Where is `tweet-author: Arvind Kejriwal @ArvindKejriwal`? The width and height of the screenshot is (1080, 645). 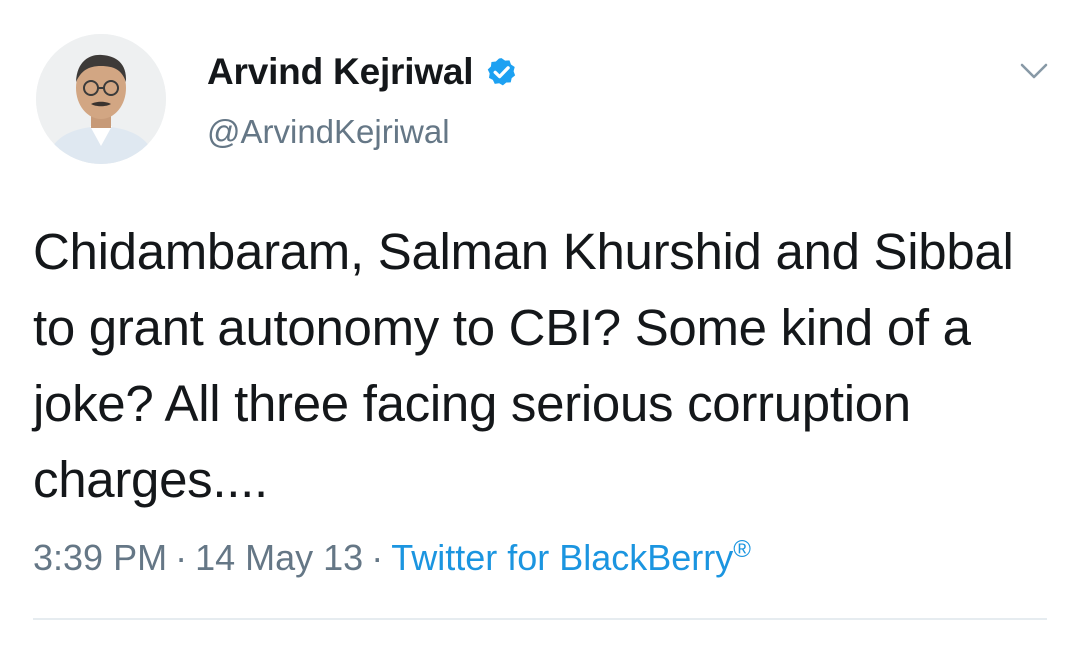 tweet-author: Arvind Kejriwal @ArvindKejriwal is located at coordinates (597, 98).